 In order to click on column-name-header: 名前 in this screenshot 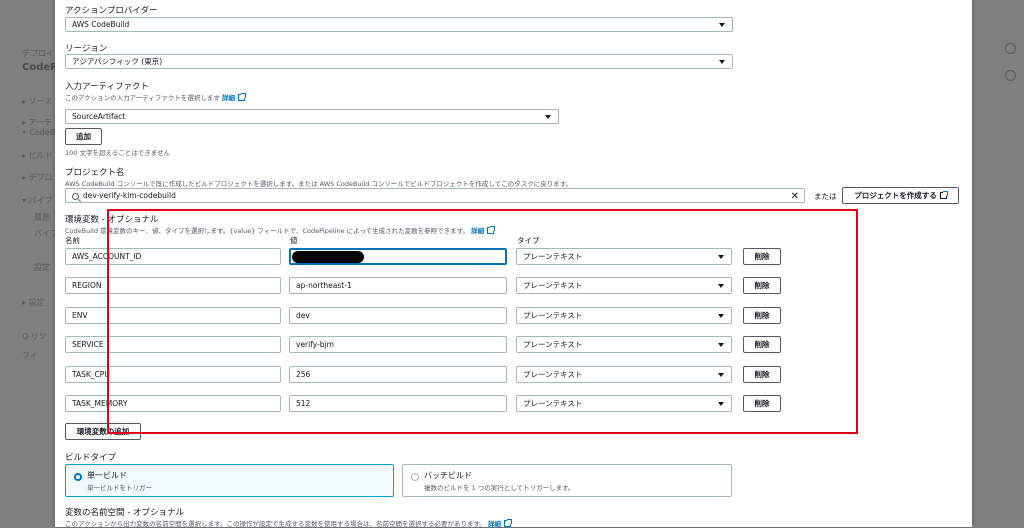, I will do `click(72, 240)`.